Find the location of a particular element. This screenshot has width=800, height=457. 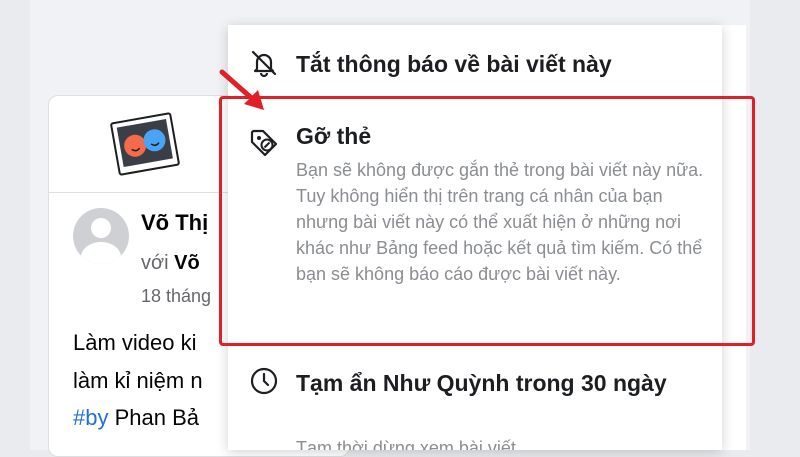

post-text-line: làm kỉ niệm n is located at coordinates (138, 380).